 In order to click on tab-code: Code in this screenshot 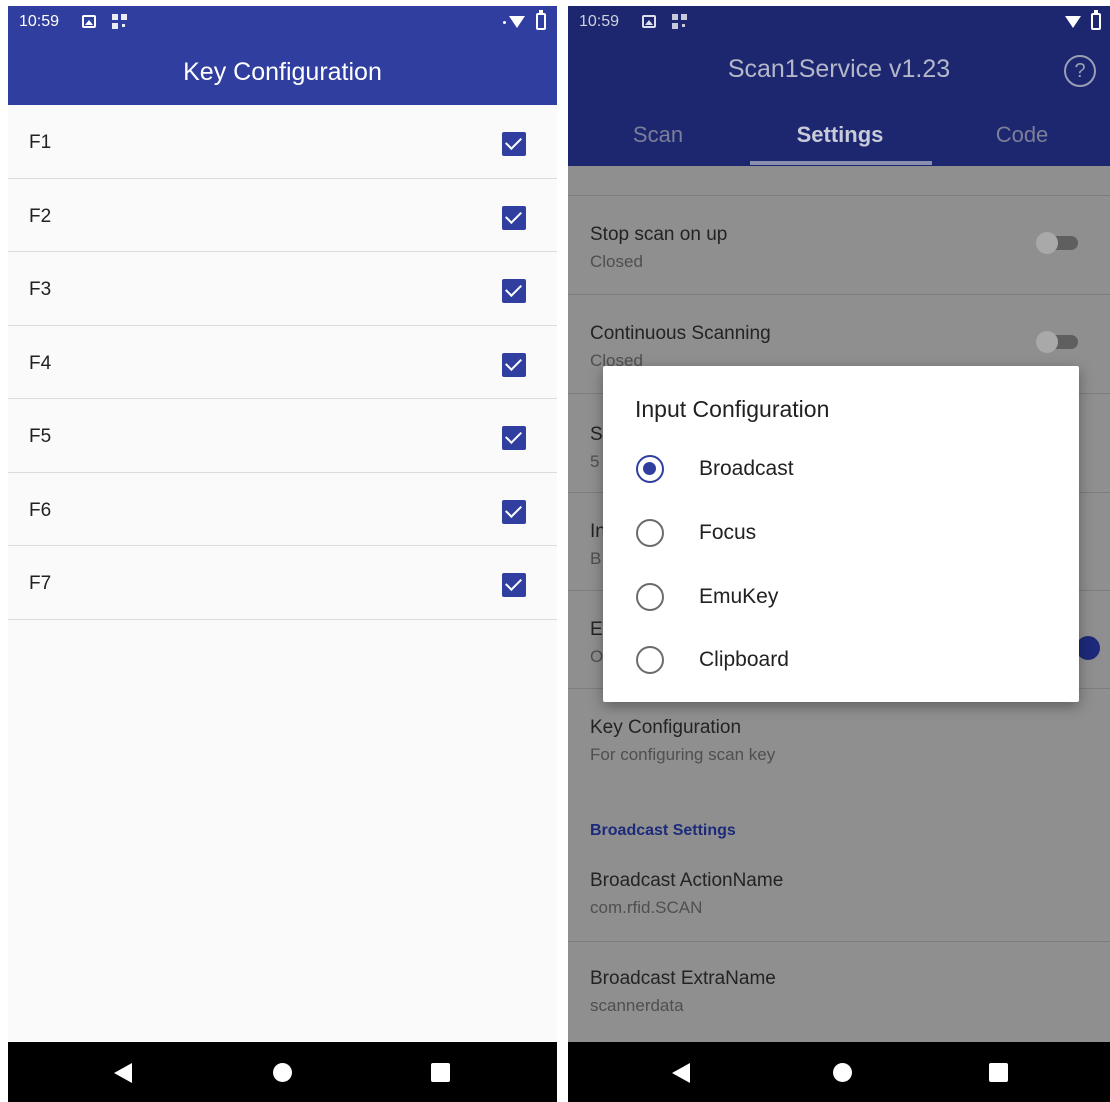, I will do `click(1021, 135)`.